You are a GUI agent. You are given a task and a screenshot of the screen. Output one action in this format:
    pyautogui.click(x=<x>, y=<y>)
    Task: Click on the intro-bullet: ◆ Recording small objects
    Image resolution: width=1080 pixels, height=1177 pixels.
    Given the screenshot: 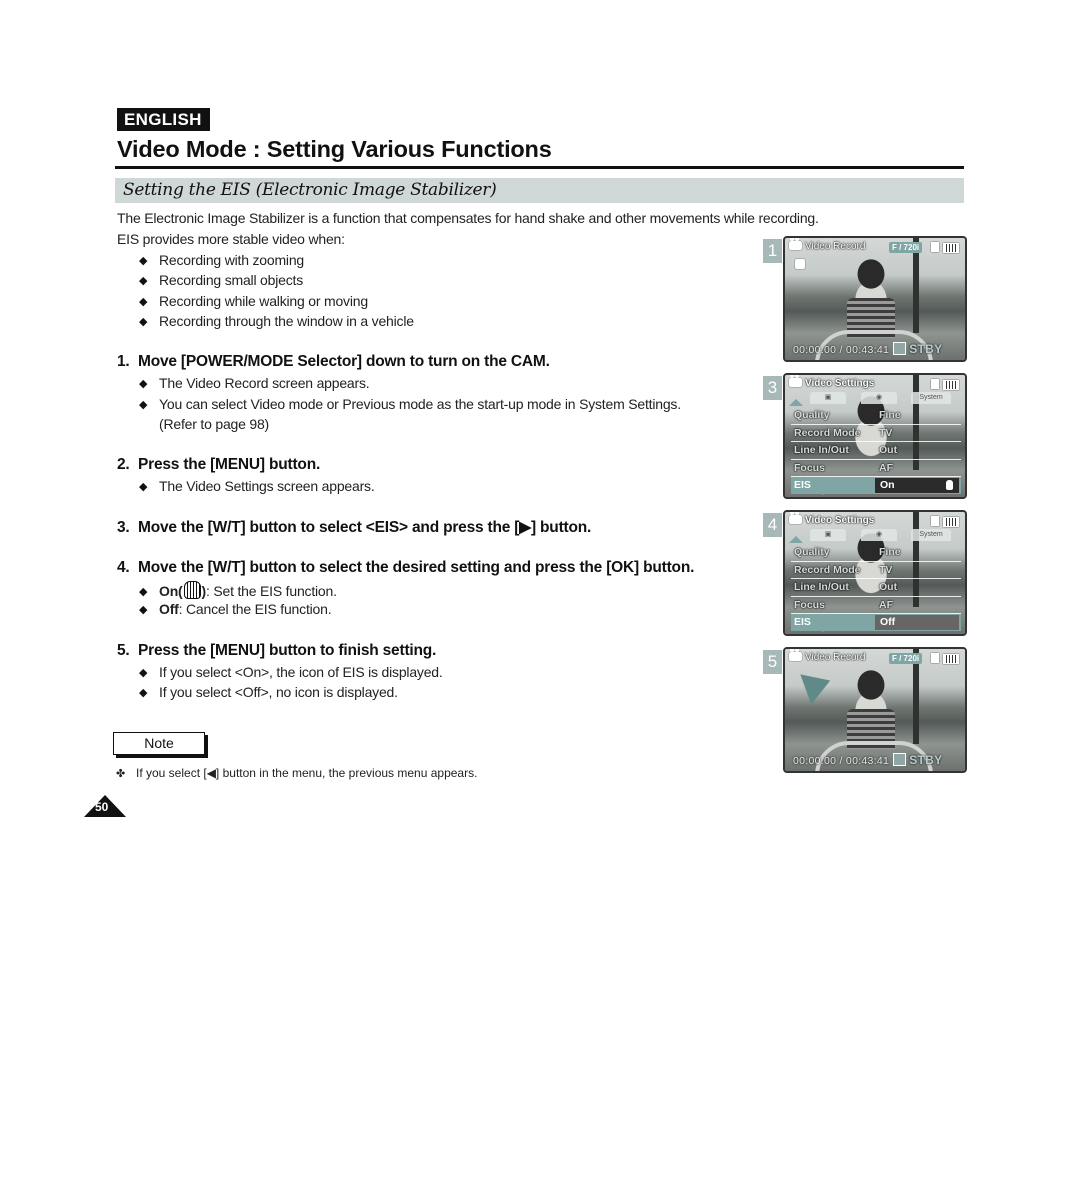 What is the action you would take?
    pyautogui.click(x=221, y=280)
    